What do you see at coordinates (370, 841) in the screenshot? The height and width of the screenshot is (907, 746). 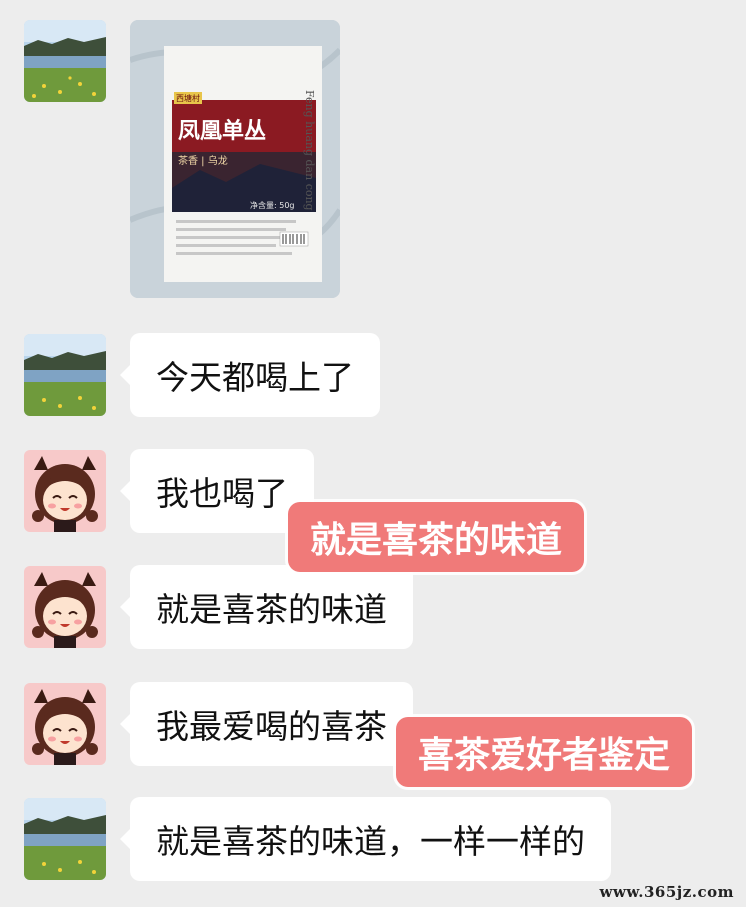 I see `message-text: 就是喜茶的味道，一样一样的` at bounding box center [370, 841].